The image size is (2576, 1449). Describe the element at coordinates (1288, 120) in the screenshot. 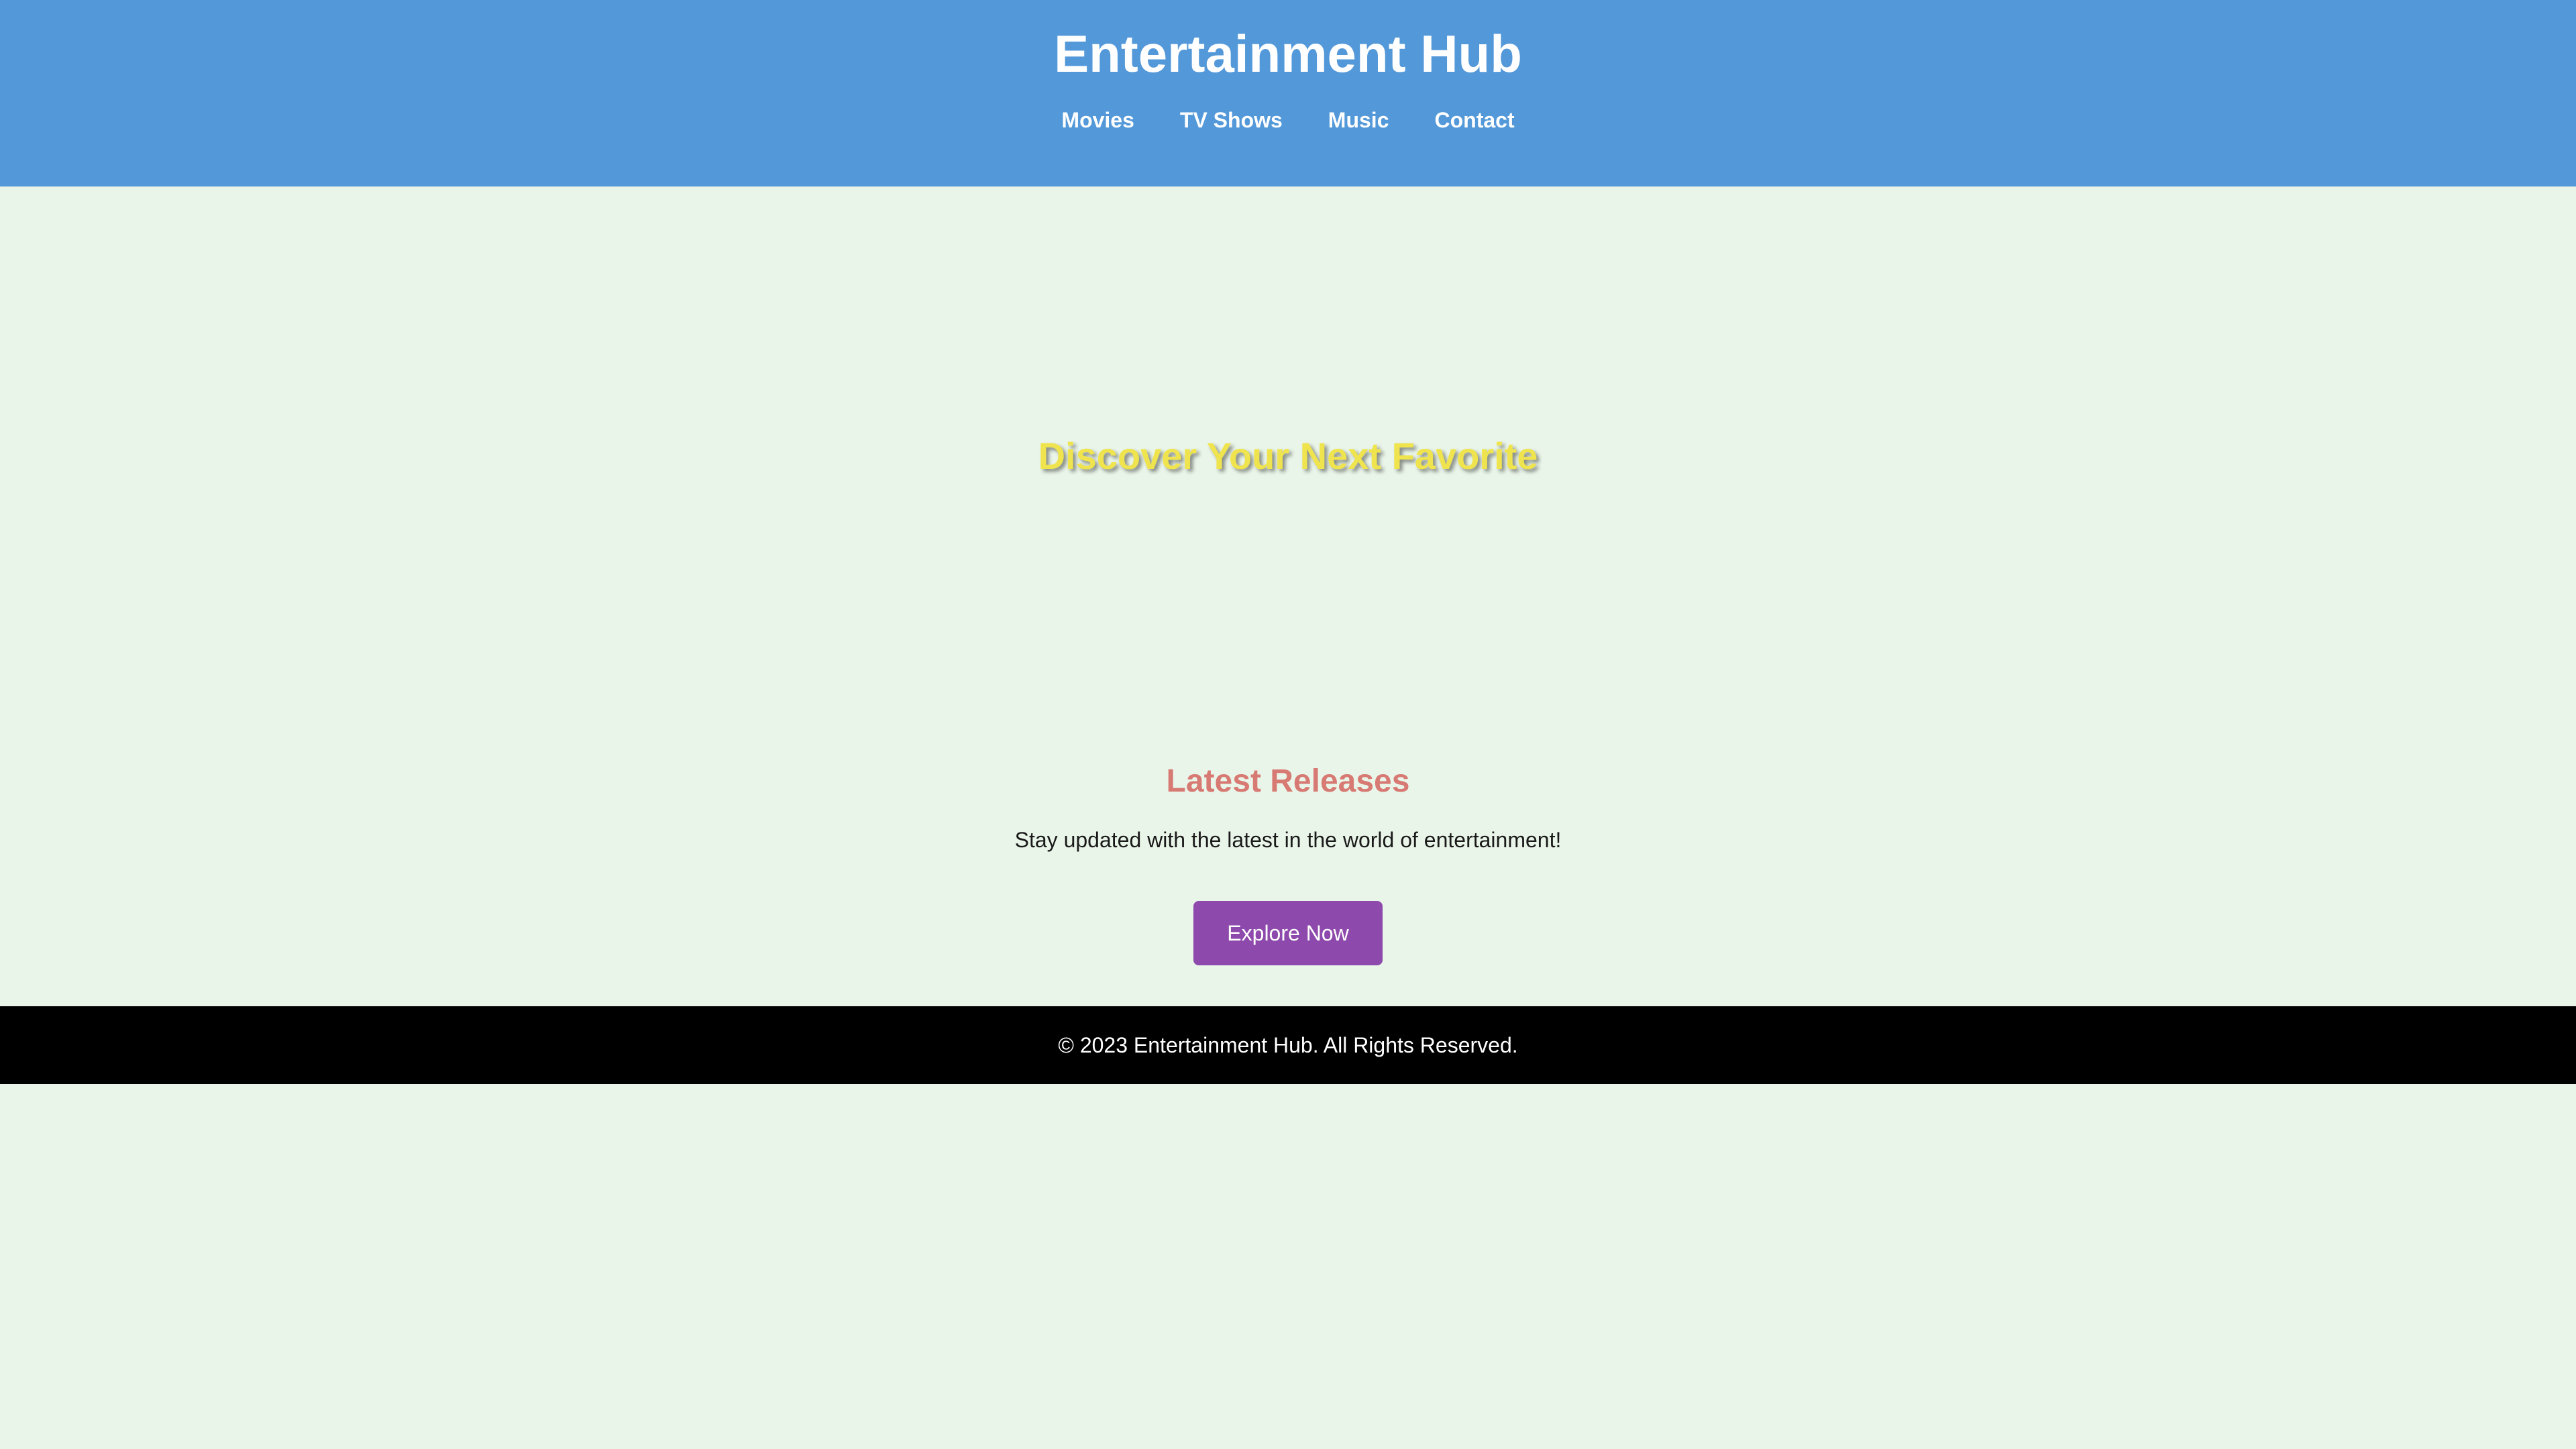

I see `main-nav: Movies TV Shows Music Contact` at that location.